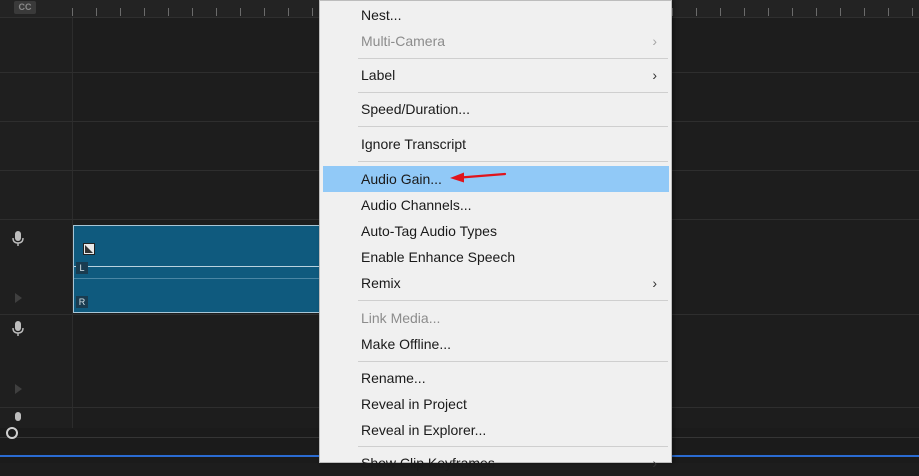 This screenshot has height=476, width=919. Describe the element at coordinates (478, 177) in the screenshot. I see `red-arrow-icon` at that location.